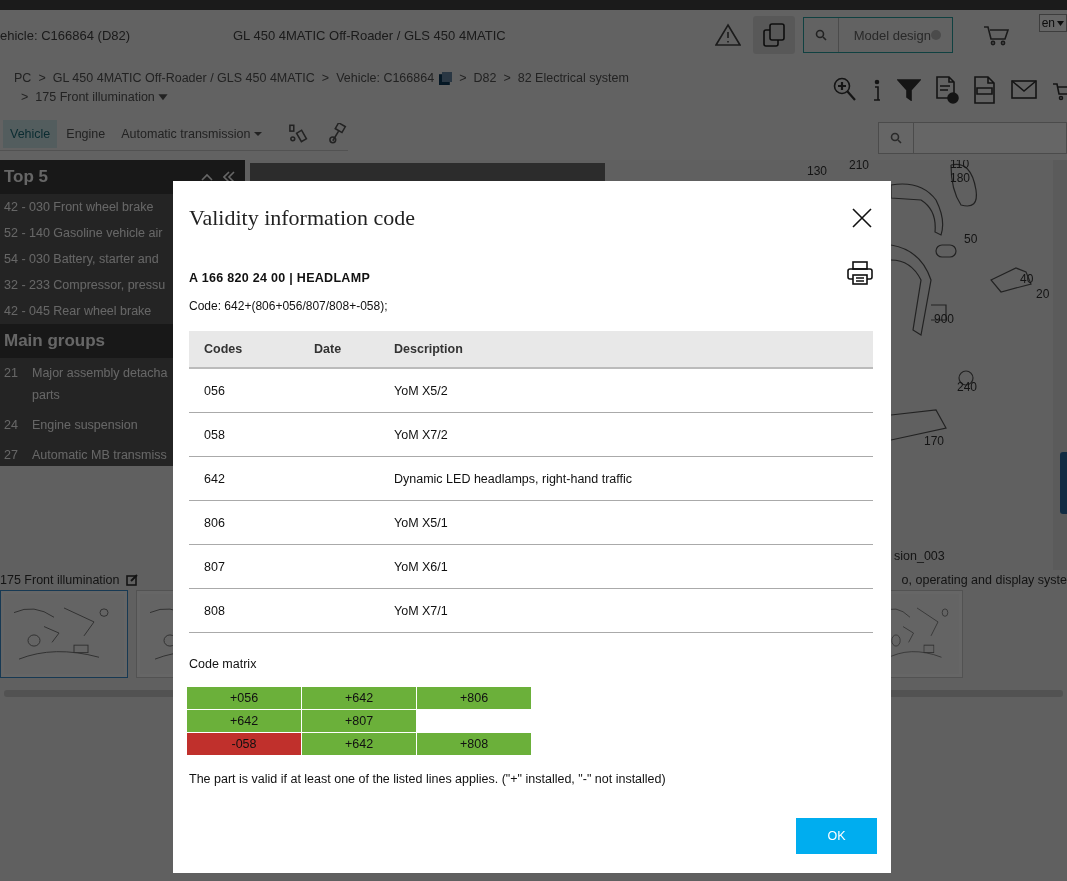  Describe the element at coordinates (629, 610) in the screenshot. I see `table-cell: YoM X7/1` at that location.